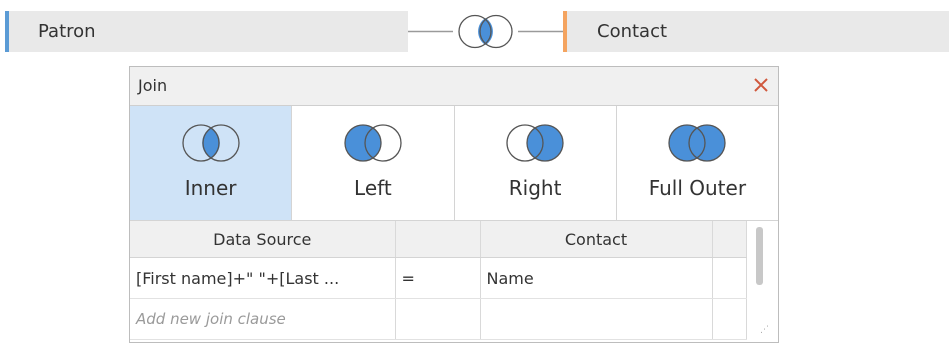 Image resolution: width=949 pixels, height=343 pixels. Describe the element at coordinates (535, 188) in the screenshot. I see `join-type-label: Right` at that location.